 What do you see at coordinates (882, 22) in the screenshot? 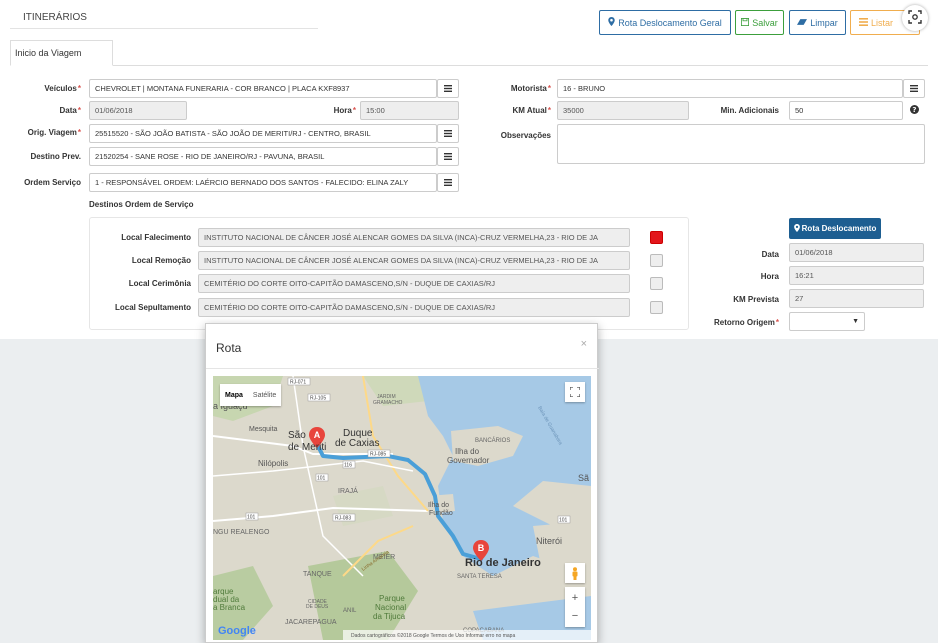
I see `list-label: Listar` at bounding box center [882, 22].